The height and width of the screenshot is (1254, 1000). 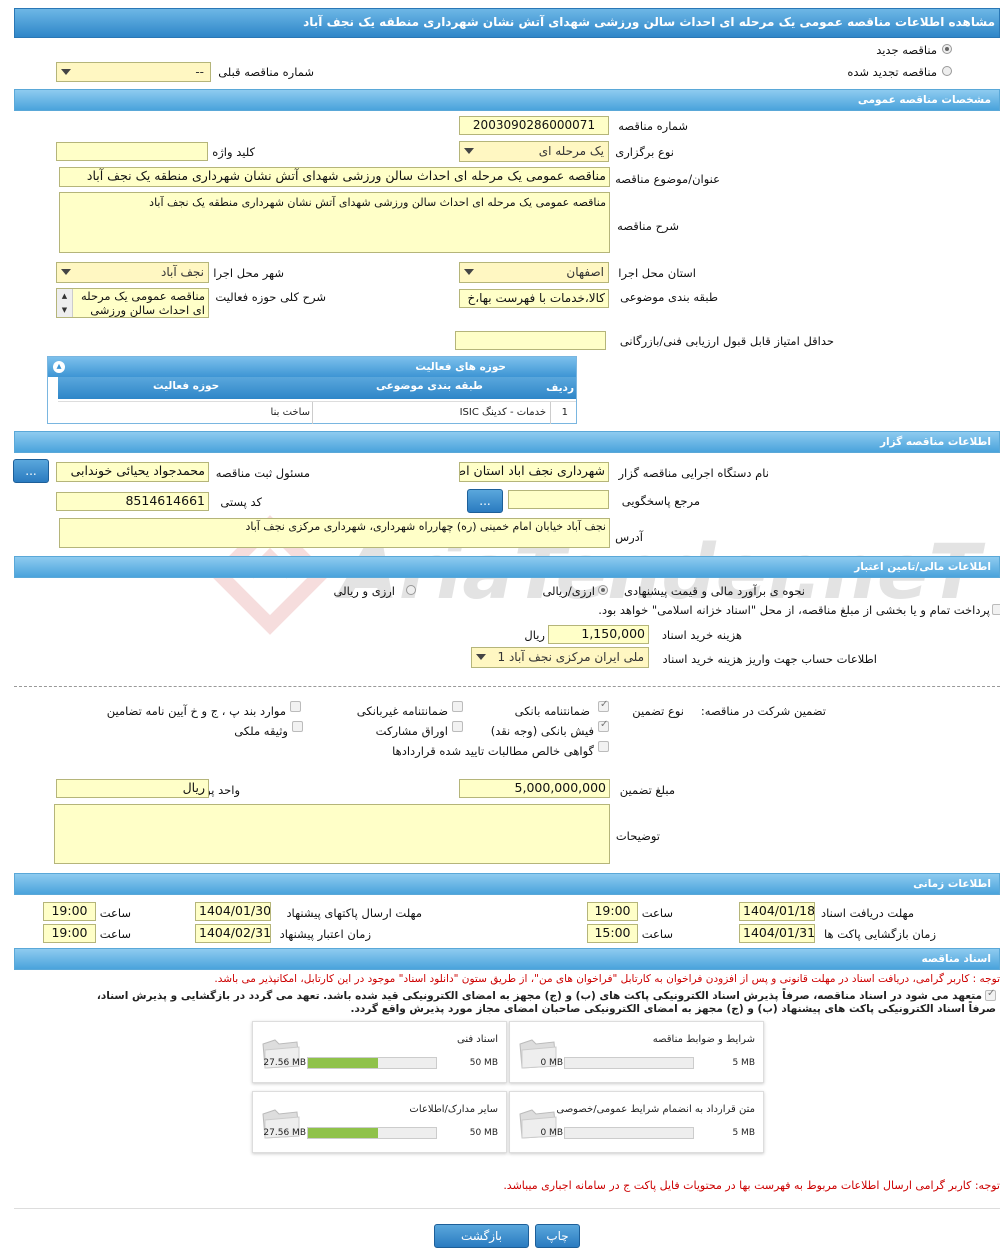 What do you see at coordinates (354, 913) in the screenshot?
I see `send-label: مهلت ارسال پاکتهای پیشنهاد` at bounding box center [354, 913].